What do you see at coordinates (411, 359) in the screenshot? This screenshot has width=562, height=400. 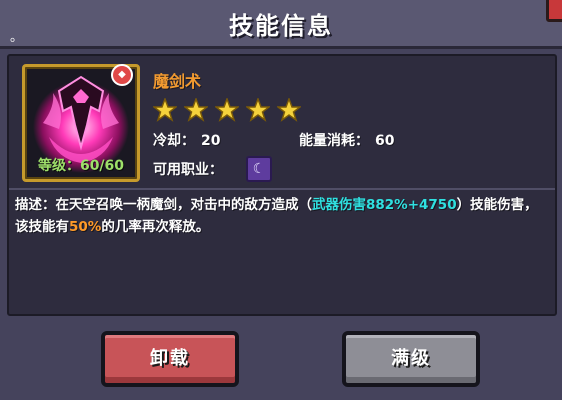 I see `max-level-button: 满级` at bounding box center [411, 359].